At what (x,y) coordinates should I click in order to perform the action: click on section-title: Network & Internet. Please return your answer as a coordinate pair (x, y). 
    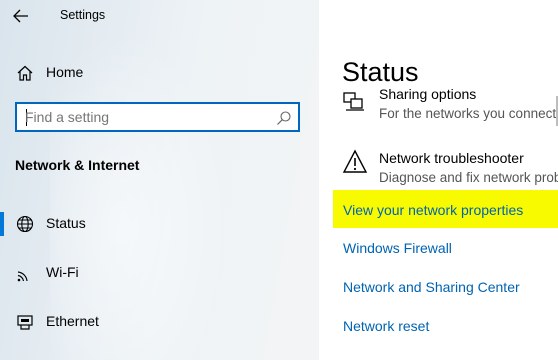
    Looking at the image, I should click on (77, 165).